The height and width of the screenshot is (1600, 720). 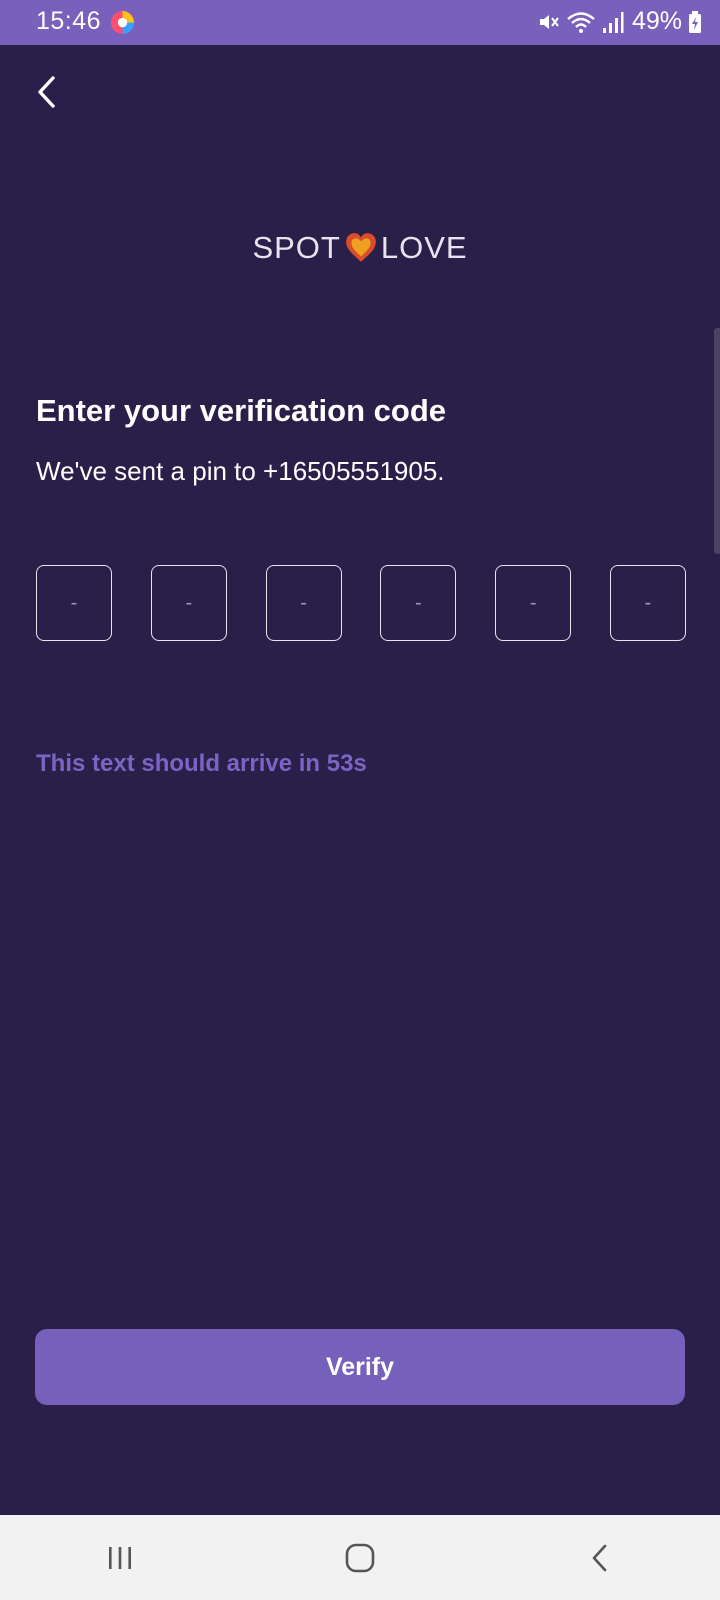 What do you see at coordinates (69, 21) in the screenshot?
I see `status-time: 15:46` at bounding box center [69, 21].